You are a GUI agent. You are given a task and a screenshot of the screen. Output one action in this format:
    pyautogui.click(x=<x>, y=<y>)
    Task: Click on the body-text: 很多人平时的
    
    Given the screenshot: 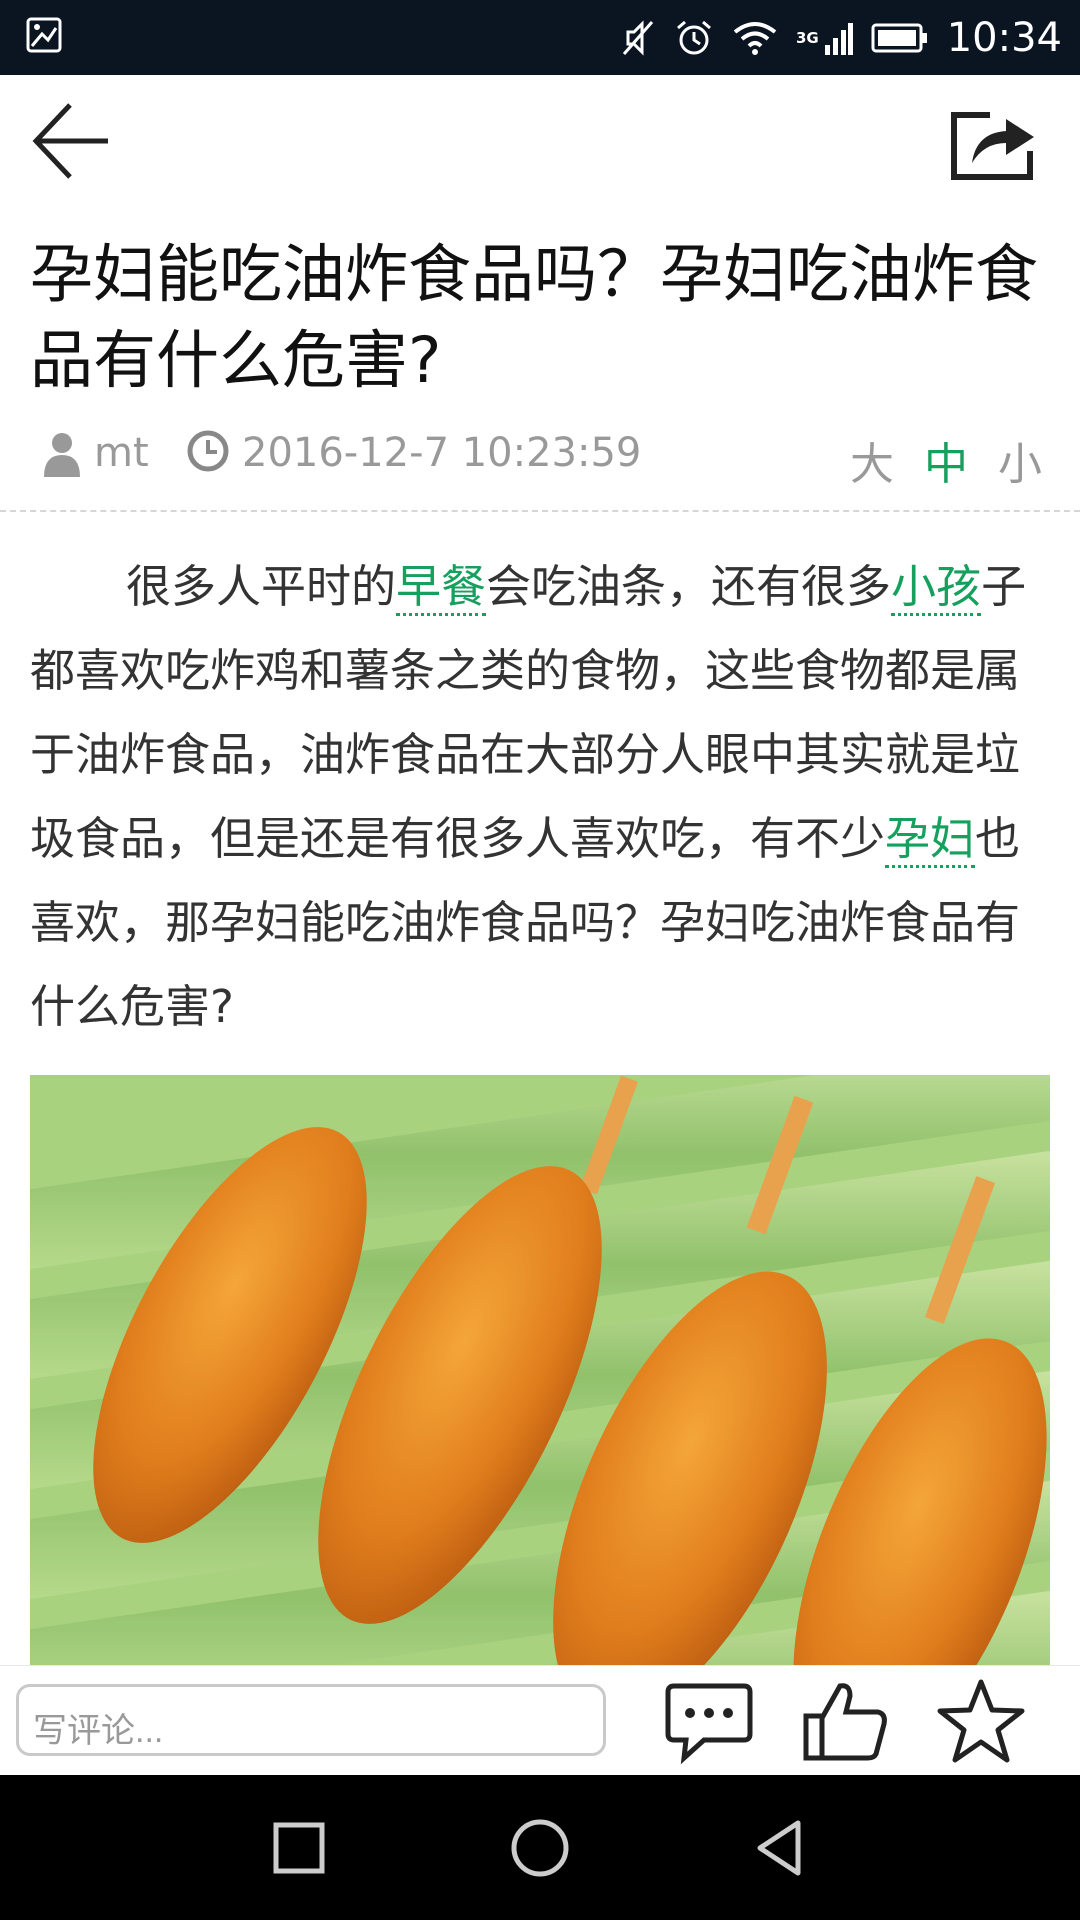 What is the action you would take?
    pyautogui.click(x=261, y=586)
    